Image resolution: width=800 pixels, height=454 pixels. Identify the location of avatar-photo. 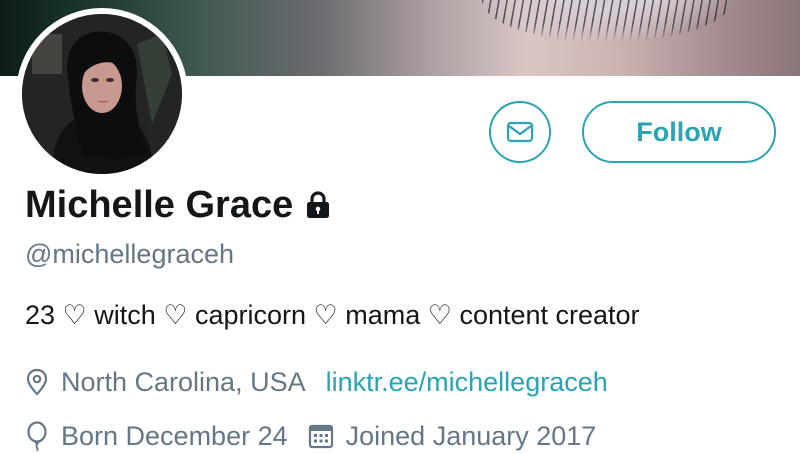
(102, 94).